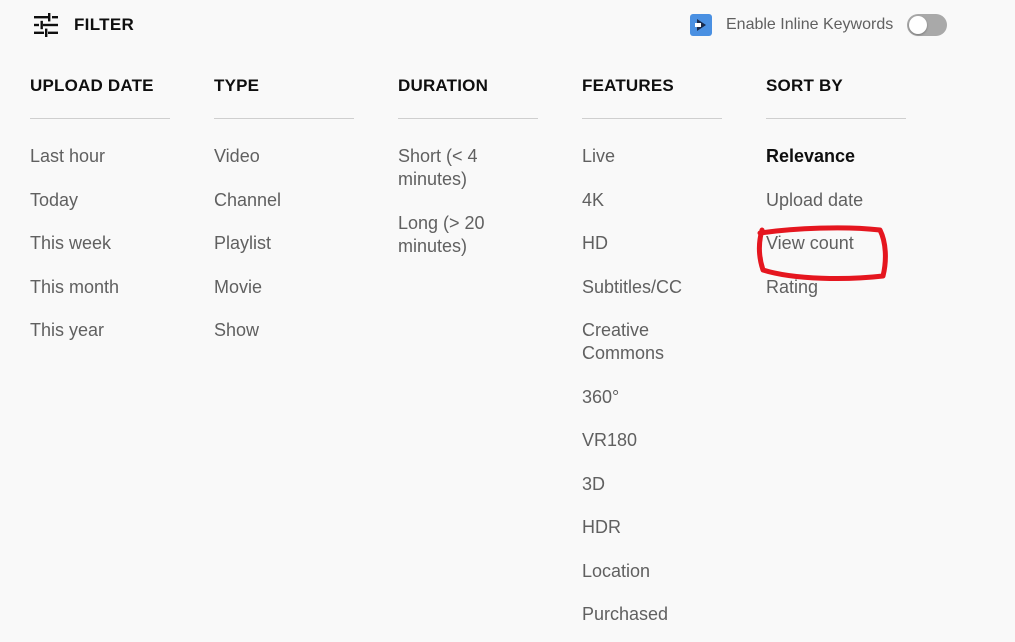 The height and width of the screenshot is (642, 1015). Describe the element at coordinates (647, 440) in the screenshot. I see `filter-option-vr180: VR180` at that location.